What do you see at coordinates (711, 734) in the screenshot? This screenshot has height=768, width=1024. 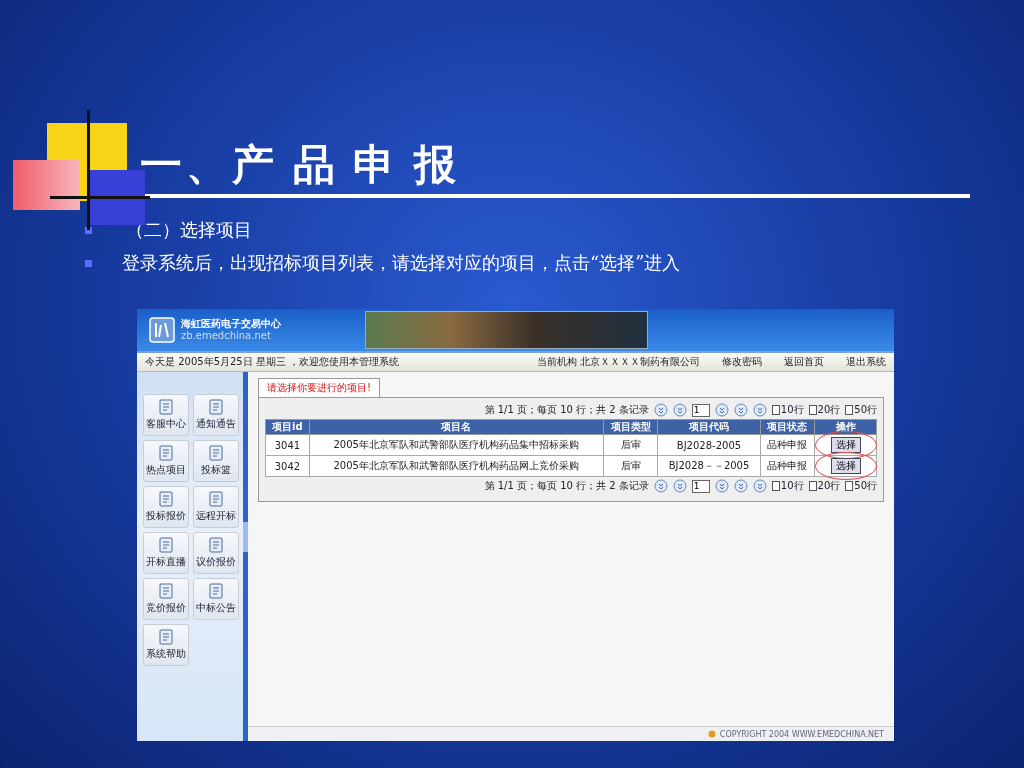 I see `circle-icon` at bounding box center [711, 734].